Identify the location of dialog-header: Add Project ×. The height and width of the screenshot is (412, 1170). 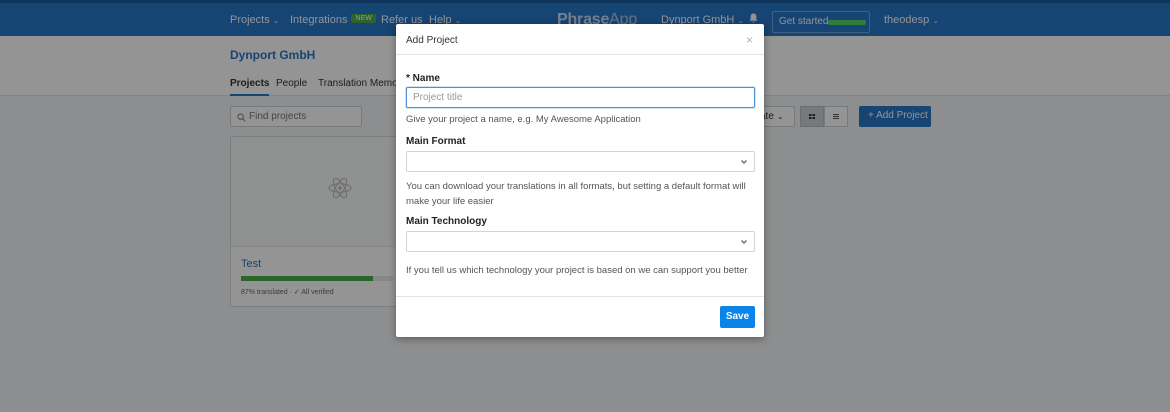
(580, 39).